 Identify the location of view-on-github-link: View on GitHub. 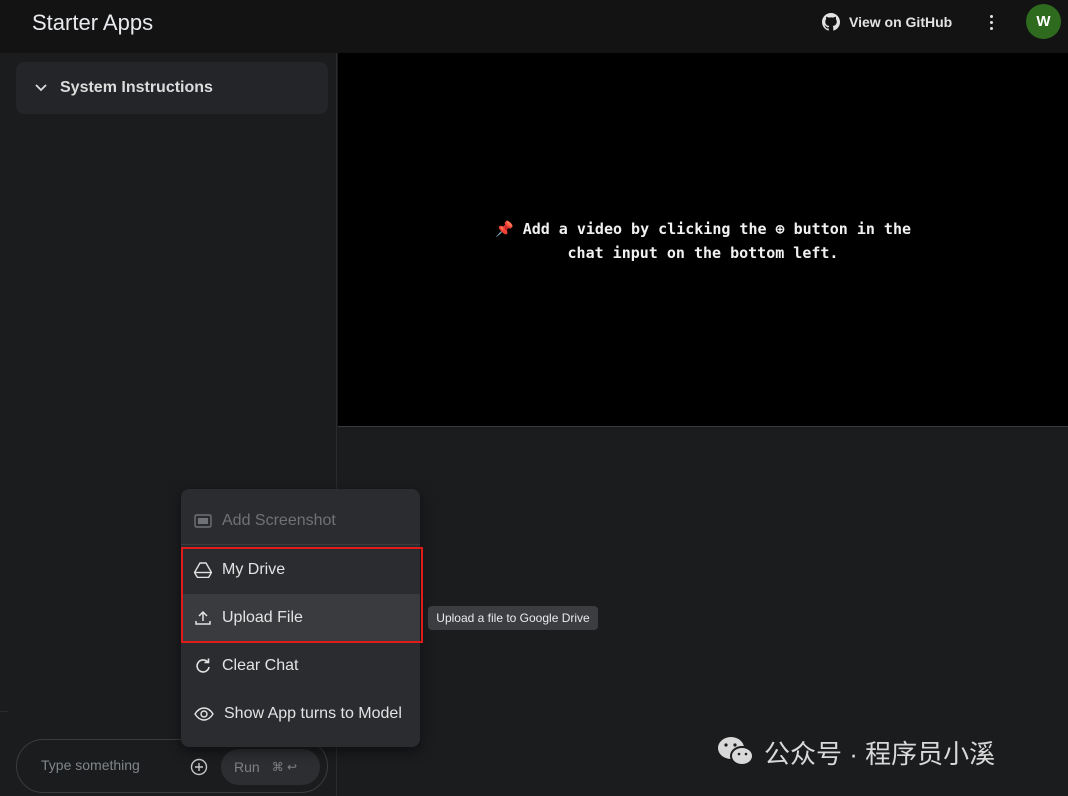
(887, 22).